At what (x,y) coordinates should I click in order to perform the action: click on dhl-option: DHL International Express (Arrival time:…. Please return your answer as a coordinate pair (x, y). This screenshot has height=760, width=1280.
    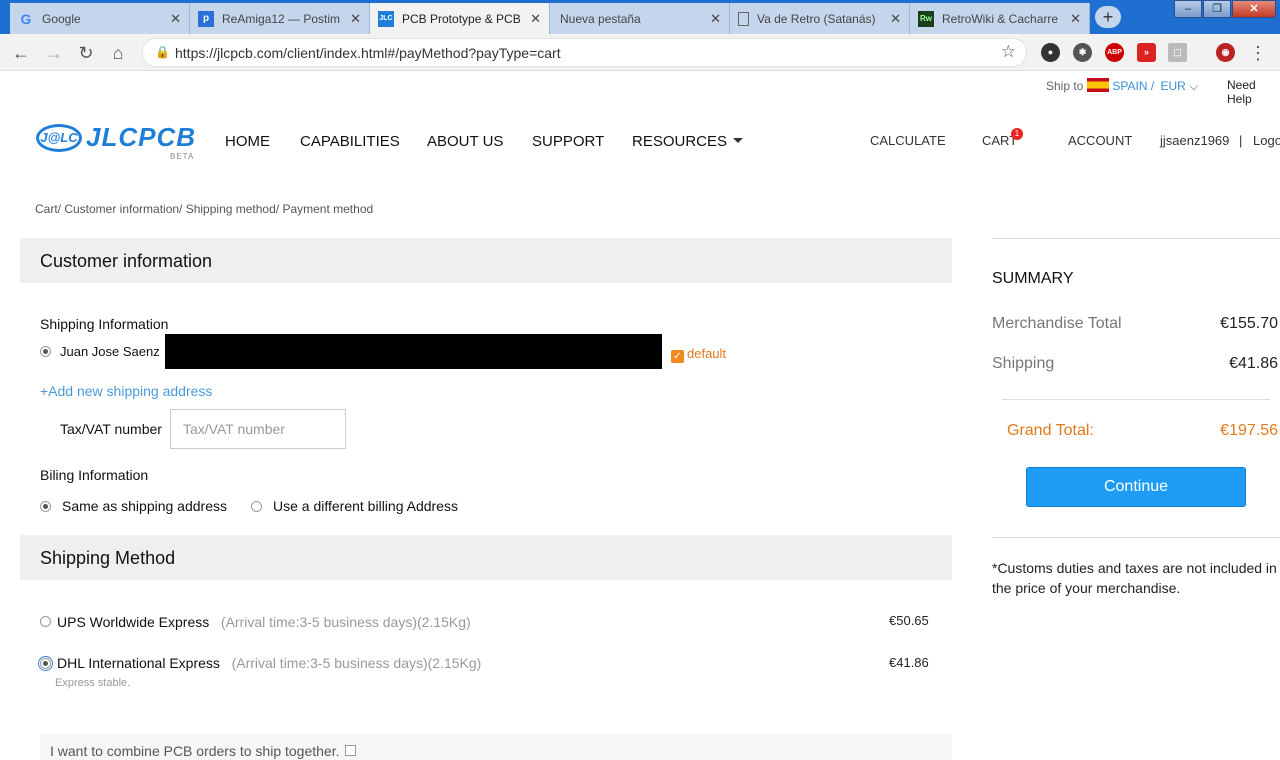
    Looking at the image, I should click on (269, 663).